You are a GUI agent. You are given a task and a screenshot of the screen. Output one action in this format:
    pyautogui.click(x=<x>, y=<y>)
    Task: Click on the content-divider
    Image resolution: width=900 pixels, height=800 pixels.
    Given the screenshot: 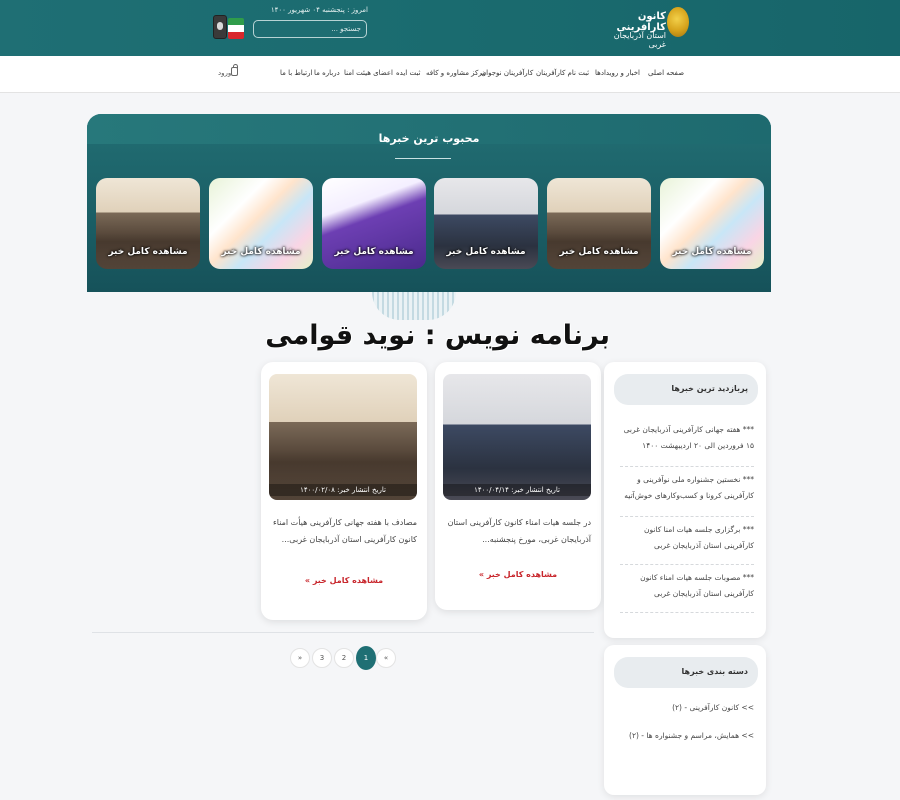 What is the action you would take?
    pyautogui.click(x=343, y=632)
    